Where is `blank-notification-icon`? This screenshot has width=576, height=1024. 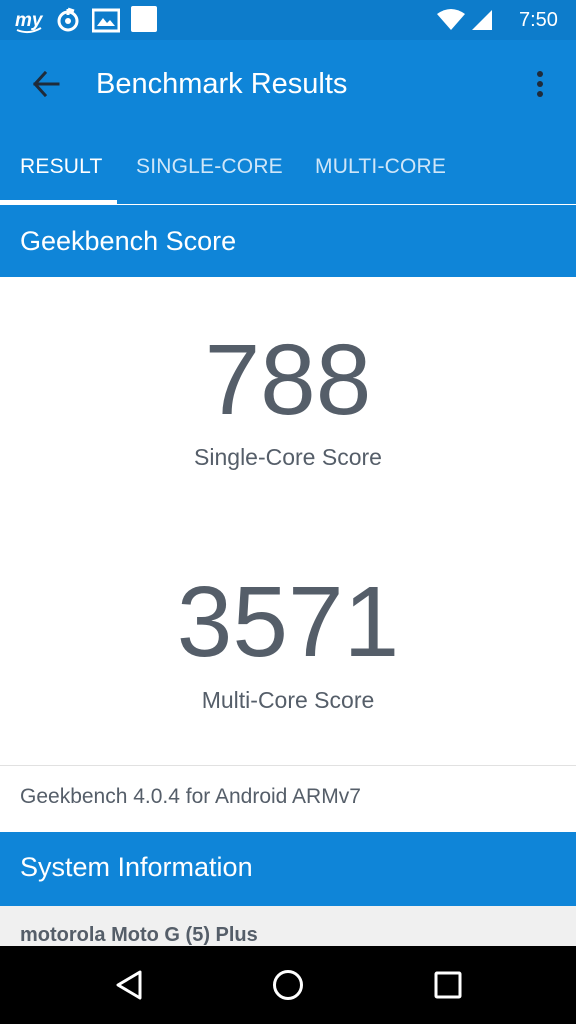
blank-notification-icon is located at coordinates (144, 19).